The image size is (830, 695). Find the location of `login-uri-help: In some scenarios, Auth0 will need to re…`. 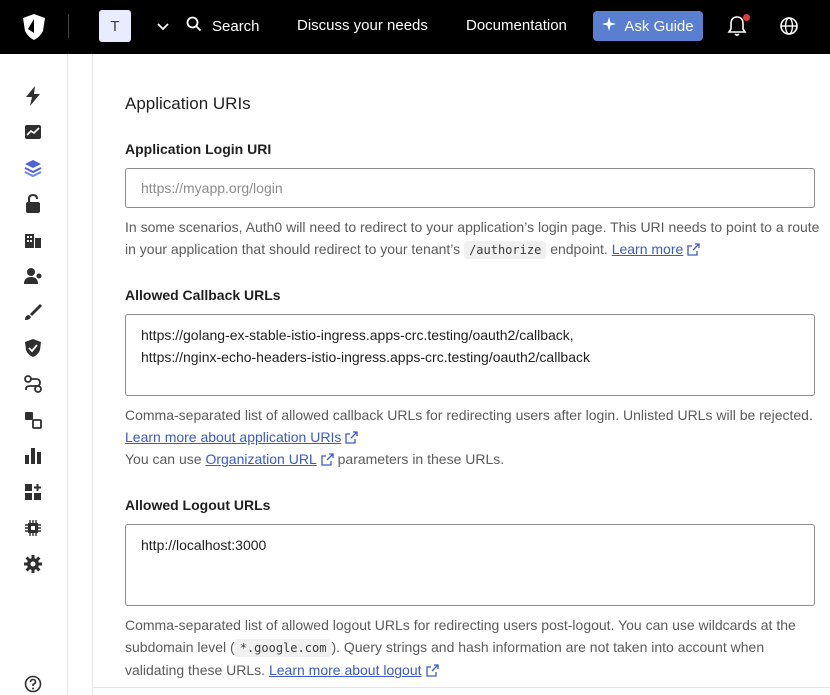

login-uri-help: In some scenarios, Auth0 will need to re… is located at coordinates (475, 238).